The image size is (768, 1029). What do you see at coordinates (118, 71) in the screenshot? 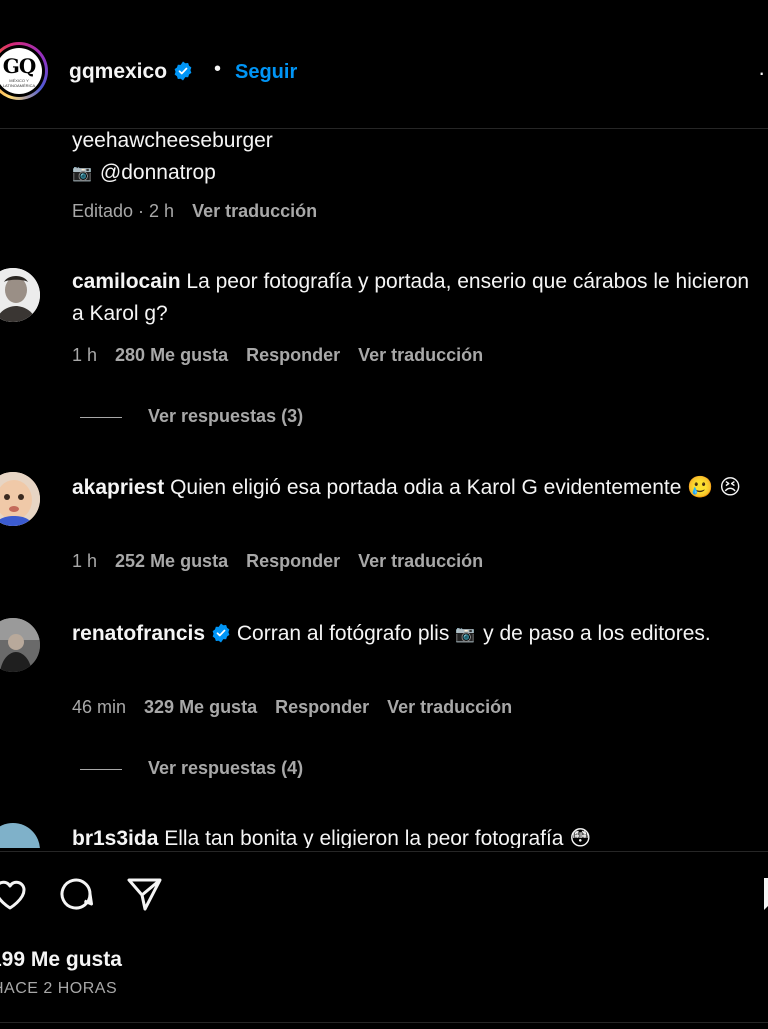
I see `username-text: gqmexico` at bounding box center [118, 71].